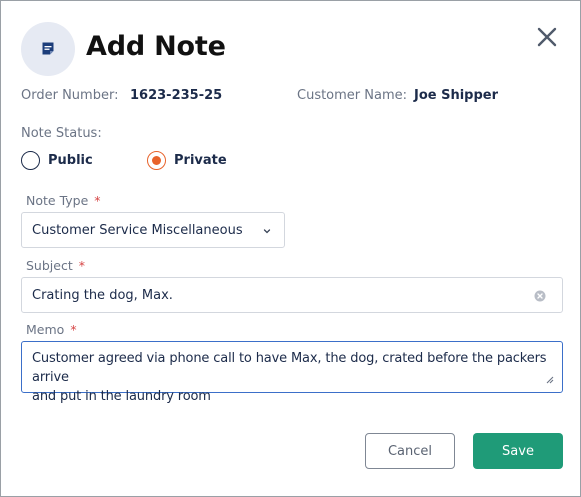  Describe the element at coordinates (352, 95) in the screenshot. I see `customer-name-label: Customer Name:` at that location.